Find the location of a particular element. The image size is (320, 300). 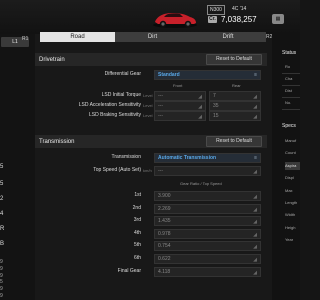

spec-item: Width is located at coordinates (292, 215).